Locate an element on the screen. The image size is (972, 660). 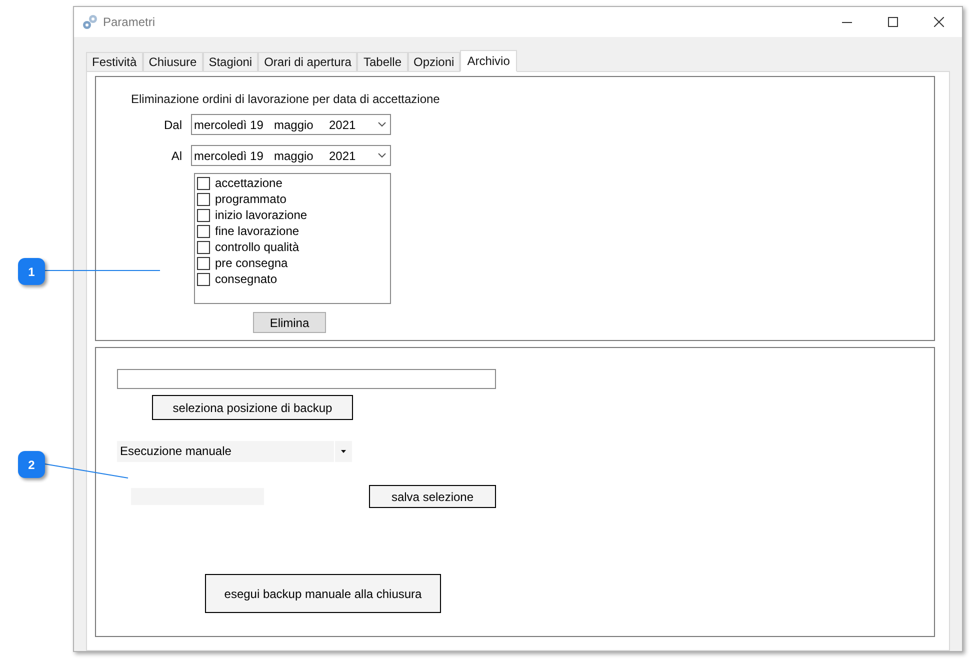
tab: Orari di apertura is located at coordinates (308, 61).